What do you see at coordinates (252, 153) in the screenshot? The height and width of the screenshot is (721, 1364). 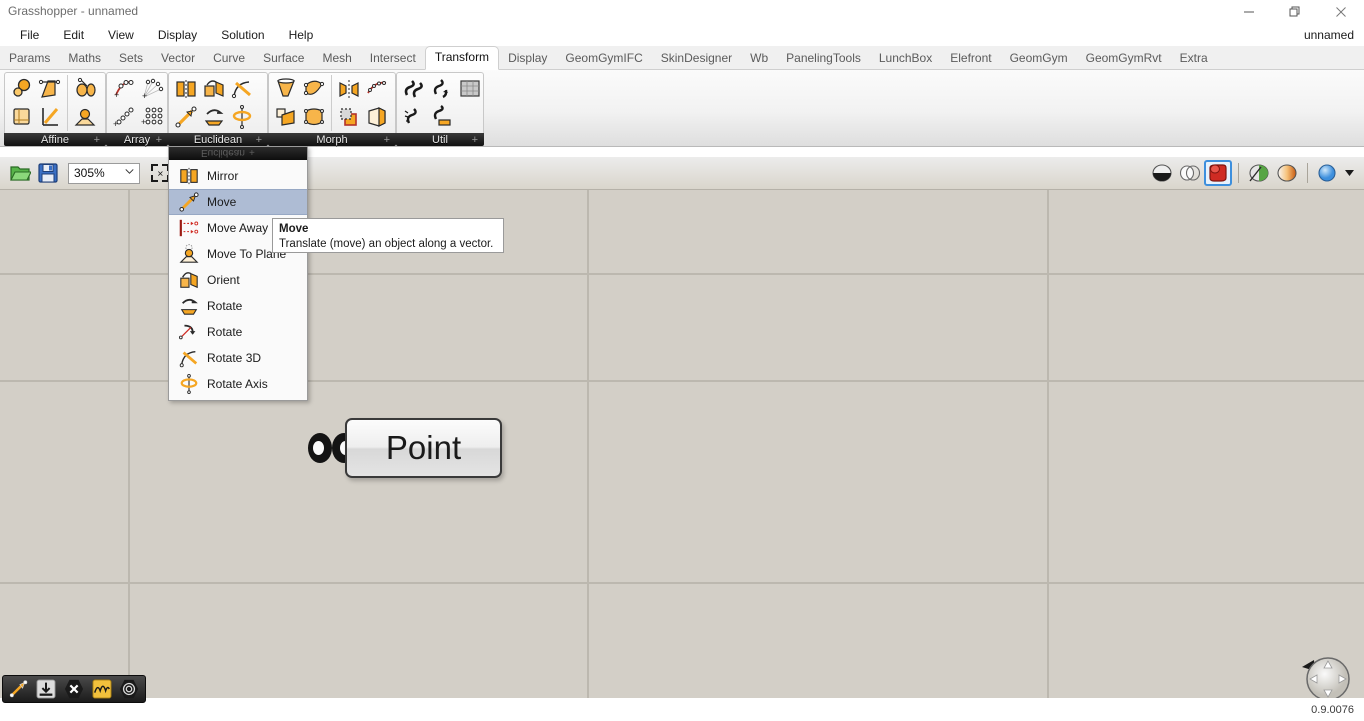 I see `dropdown-header-expander: +` at bounding box center [252, 153].